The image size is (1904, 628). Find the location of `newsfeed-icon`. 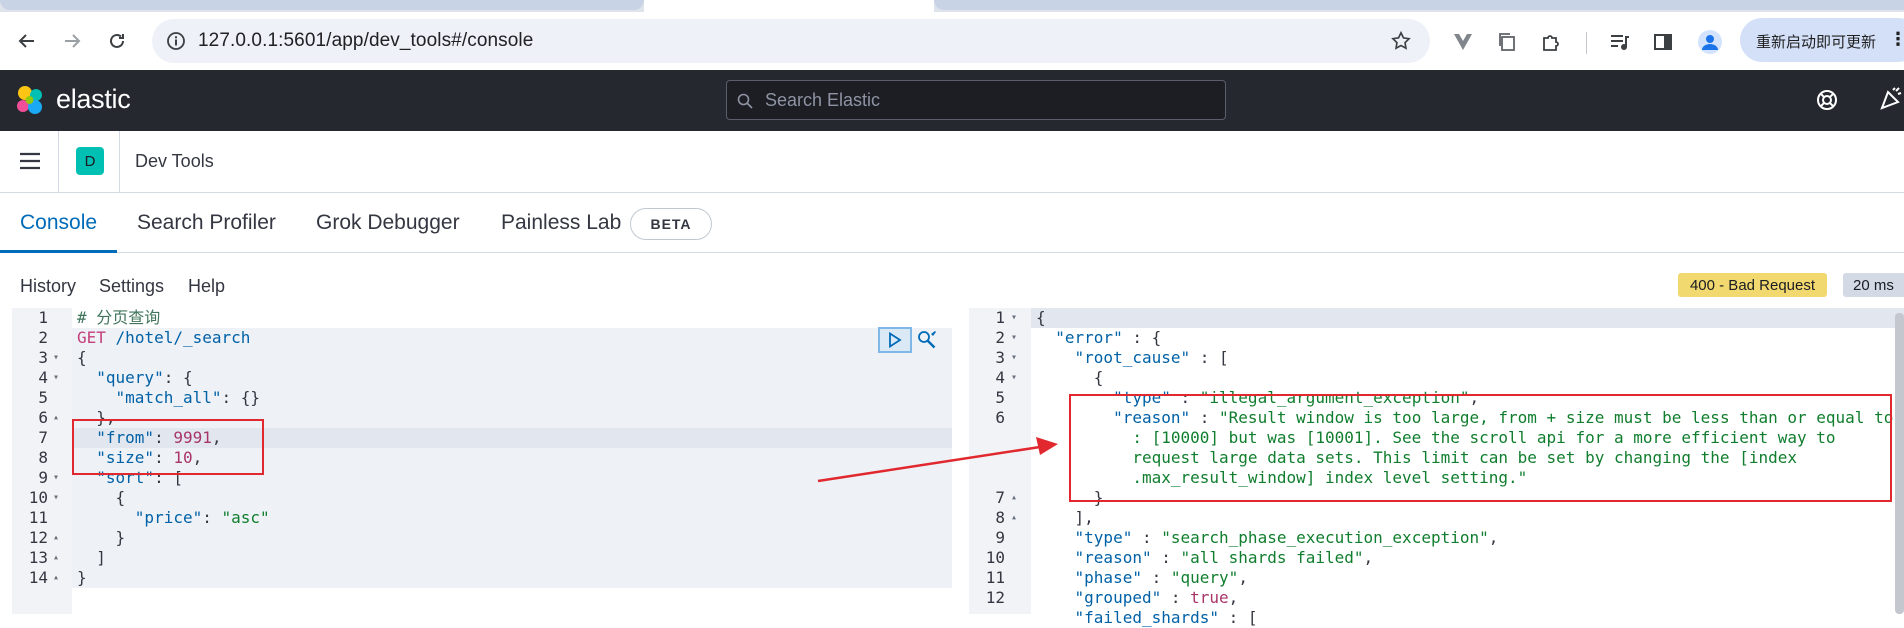

newsfeed-icon is located at coordinates (1891, 101).